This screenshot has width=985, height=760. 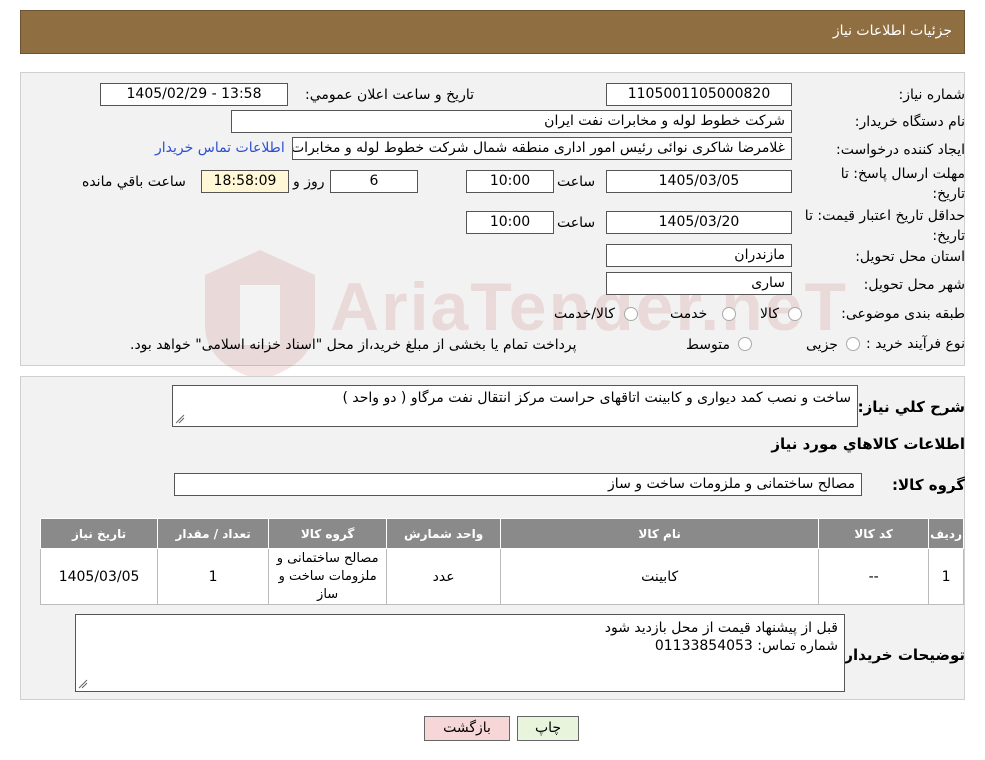 I want to click on requester-label: ایجاد کننده درخواست:, so click(x=900, y=150).